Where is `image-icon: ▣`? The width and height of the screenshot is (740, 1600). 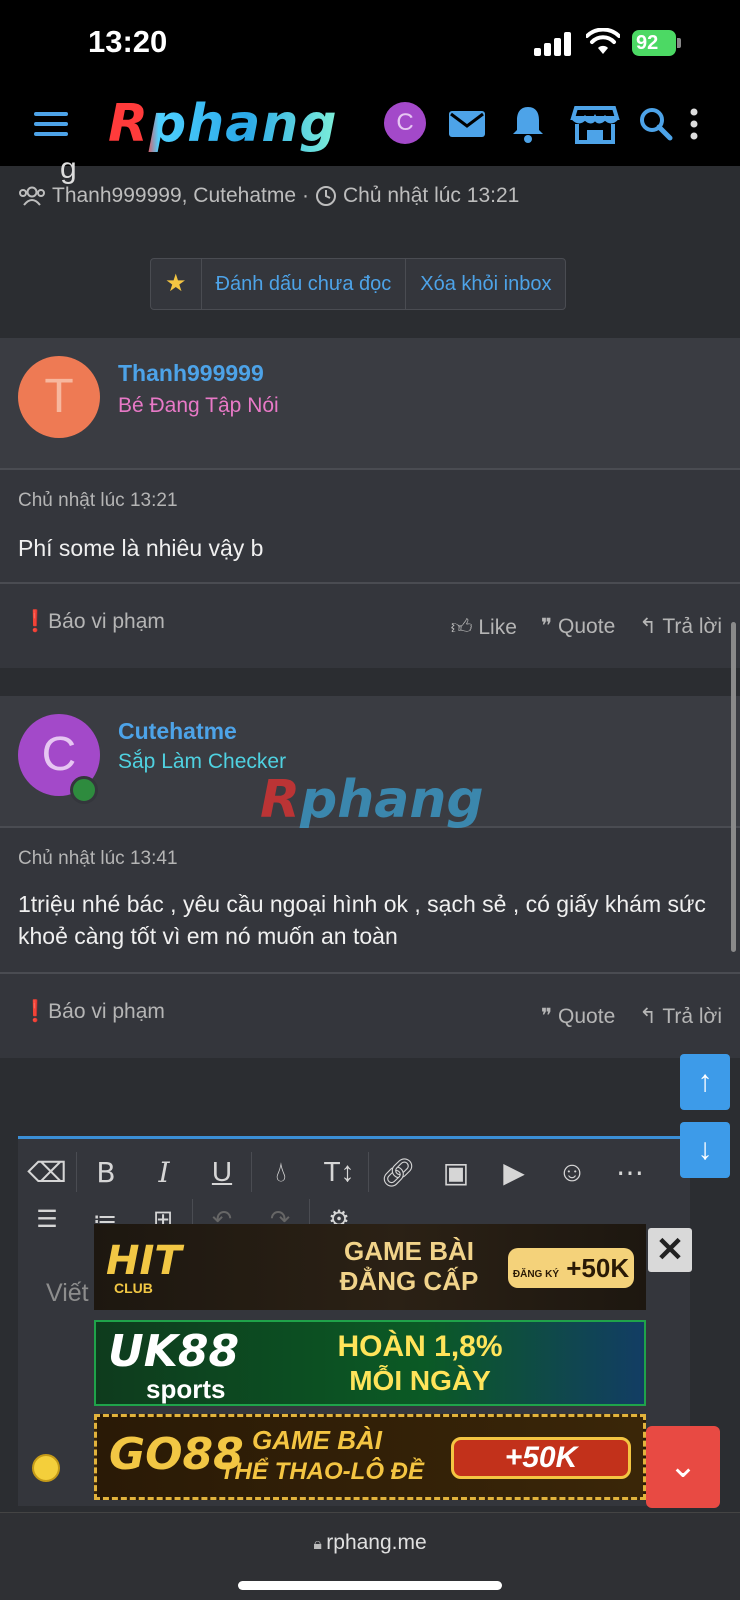 image-icon: ▣ is located at coordinates (456, 1172).